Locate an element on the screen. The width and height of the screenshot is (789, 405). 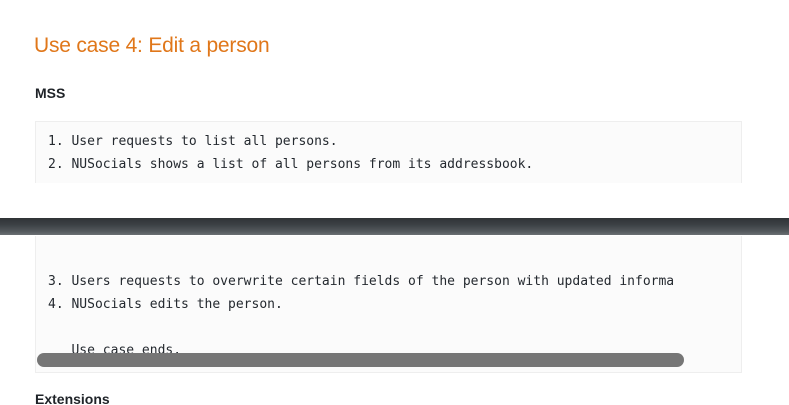
horizontal-scrollbar-thumb is located at coordinates (360, 360).